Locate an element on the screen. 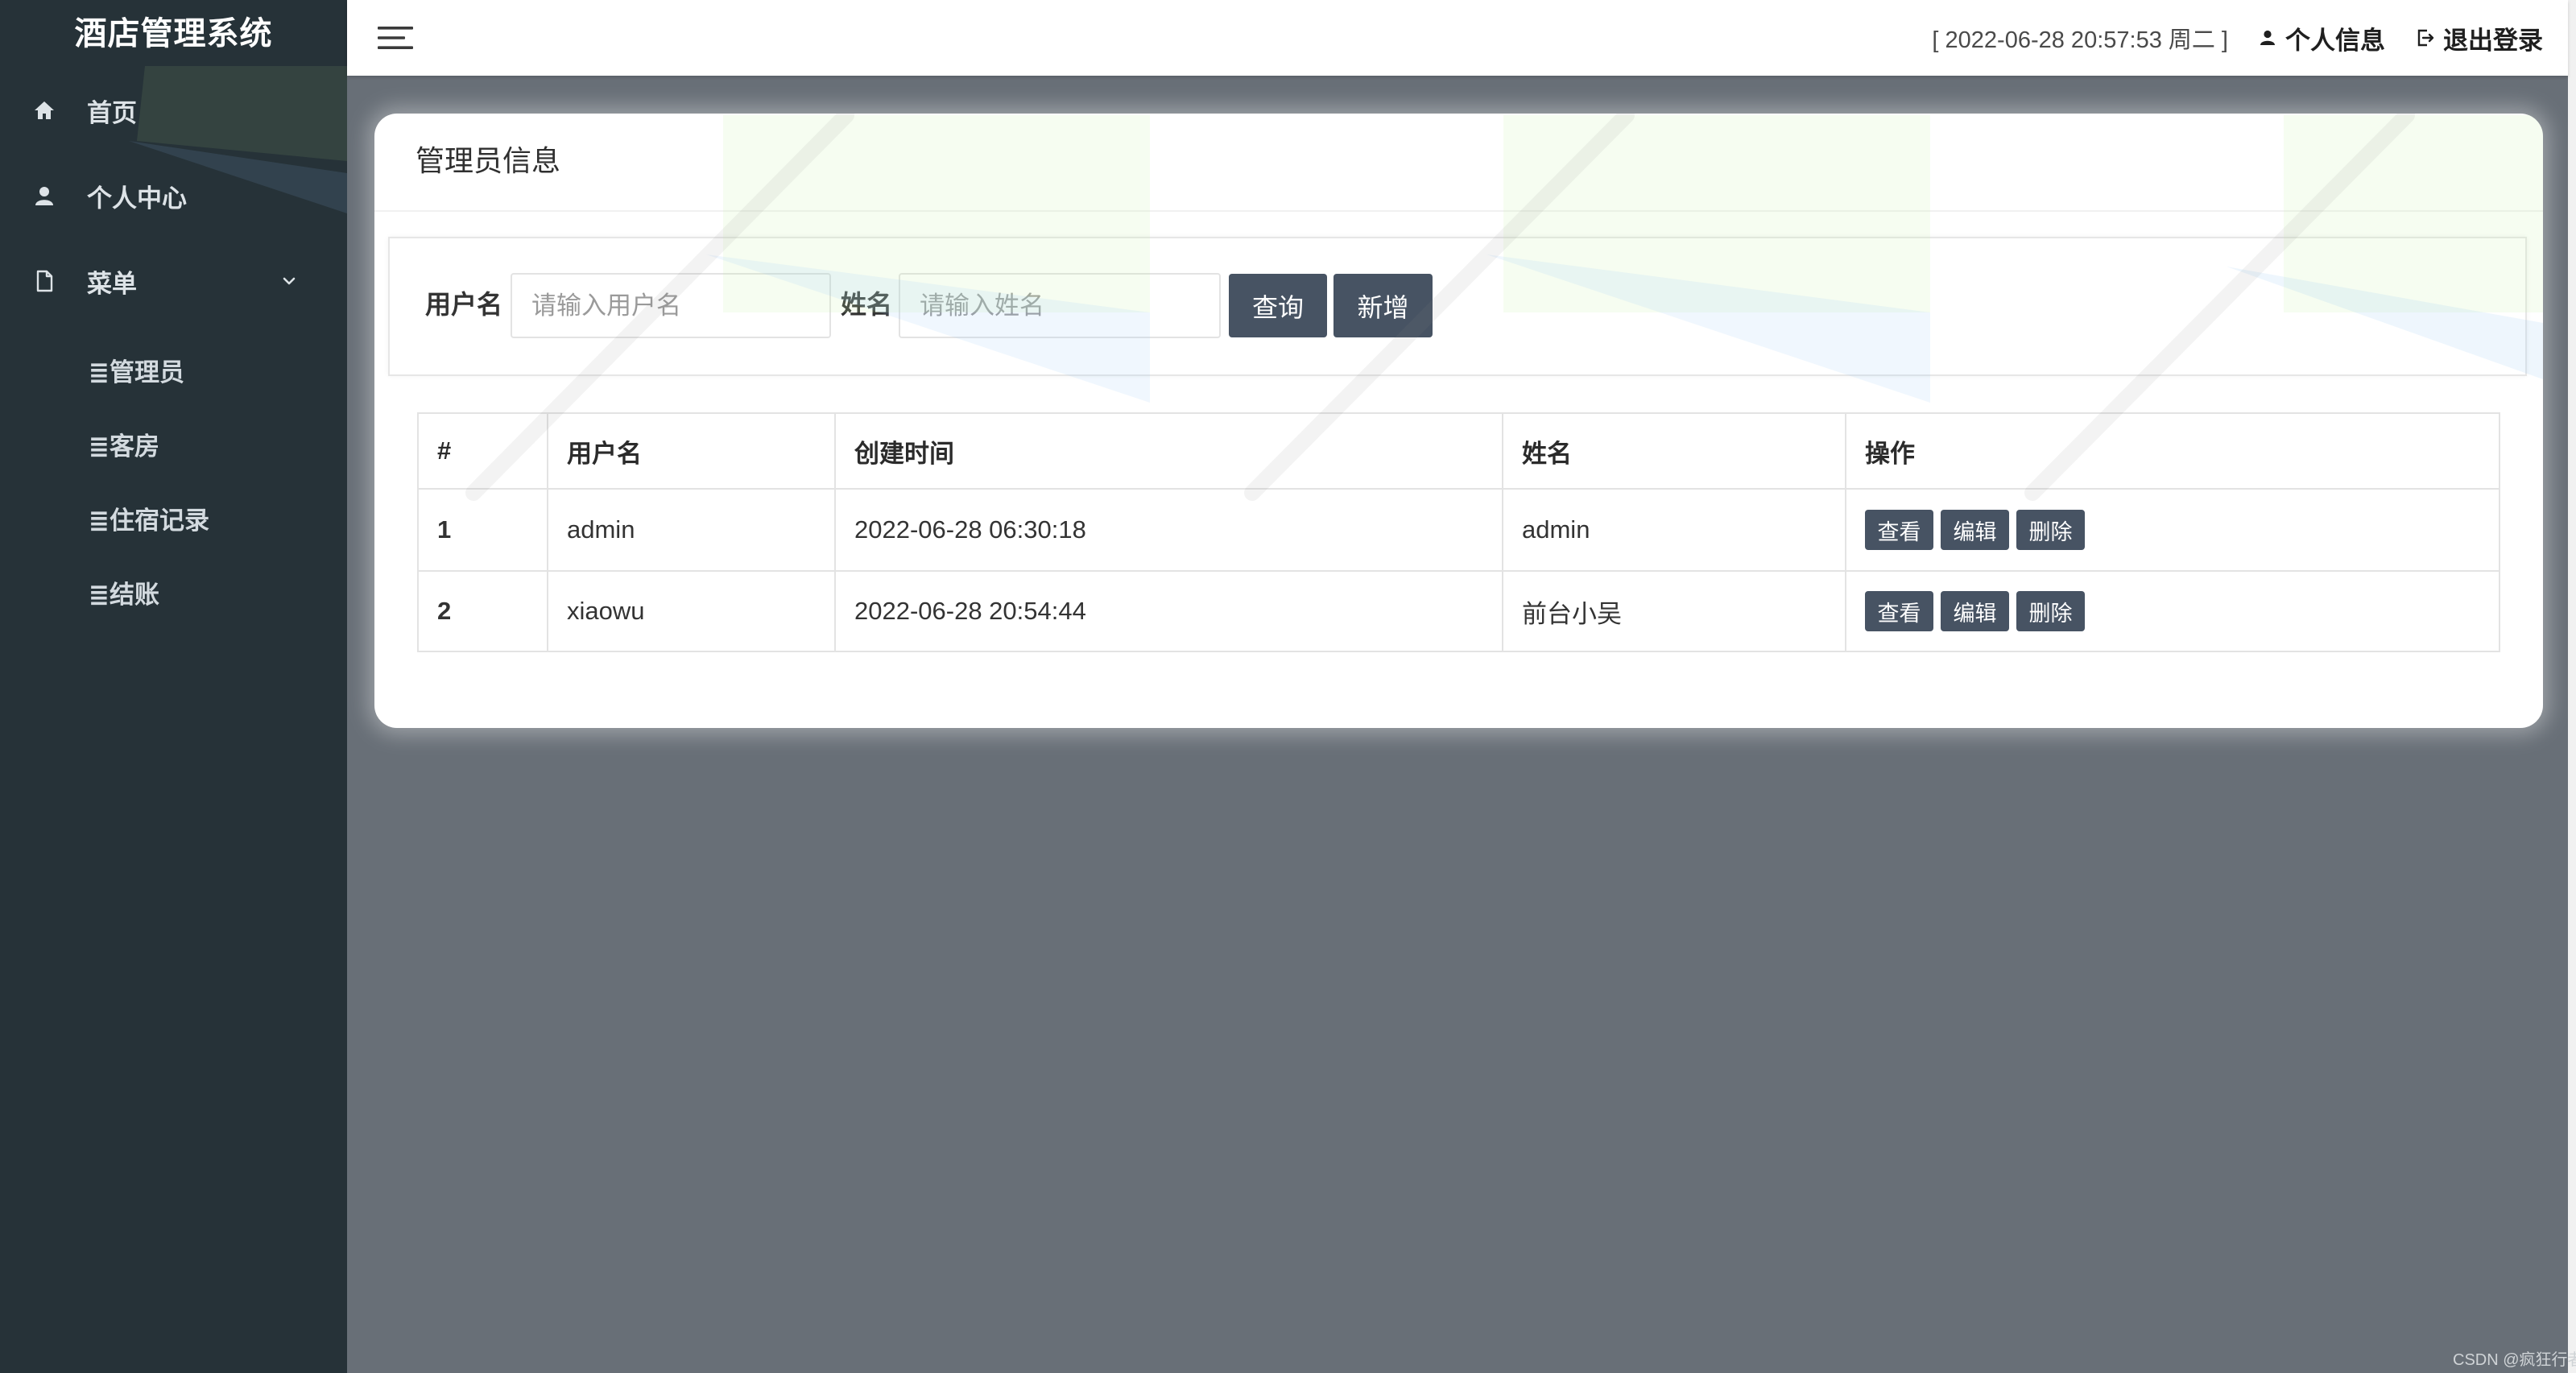 This screenshot has height=1373, width=2576. top-header: [ 2022-06-28 20:57:53 周二 ] 个人信息 退出登录 is located at coordinates (1458, 38).